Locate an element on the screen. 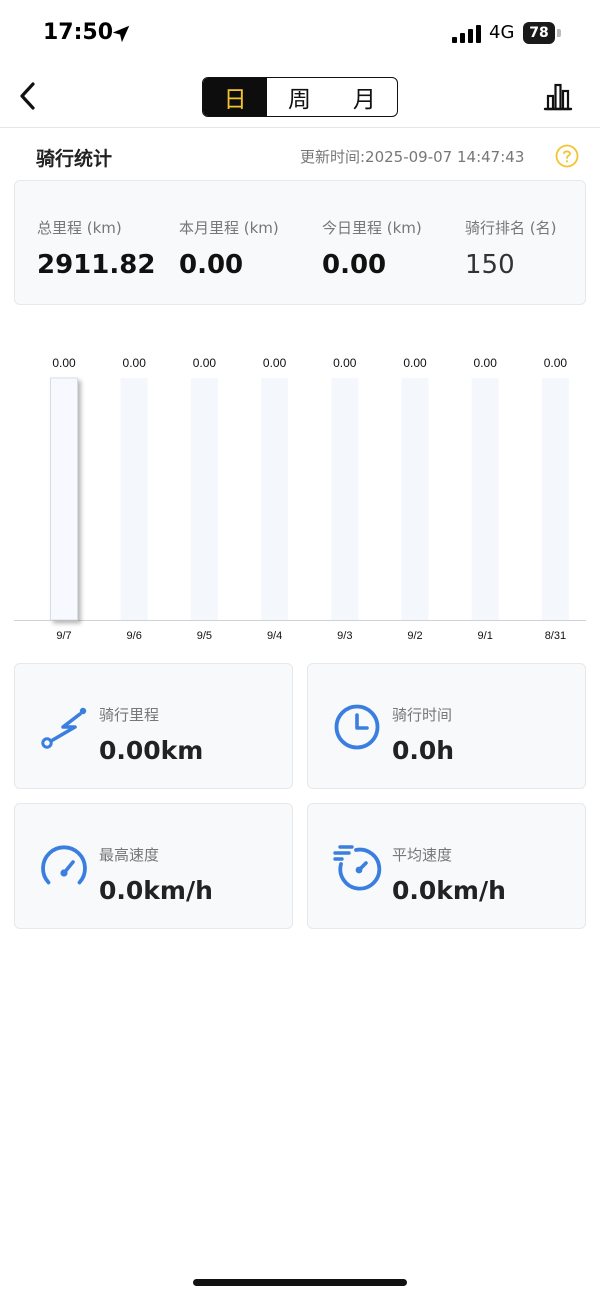 The image size is (600, 1298). x-tick-label: 9/2 is located at coordinates (414, 636).